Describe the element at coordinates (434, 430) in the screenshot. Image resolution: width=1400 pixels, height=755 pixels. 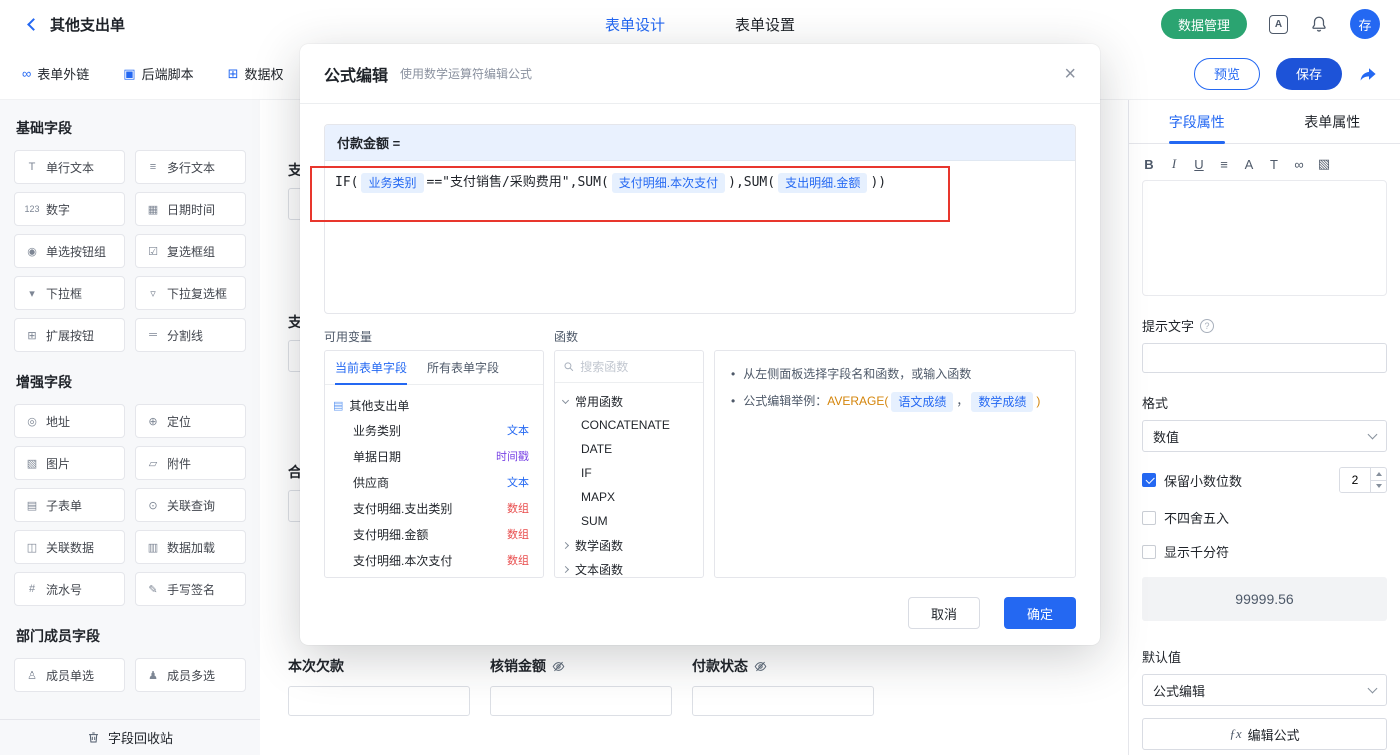
I see `variable-item: 业务类别 文本` at that location.